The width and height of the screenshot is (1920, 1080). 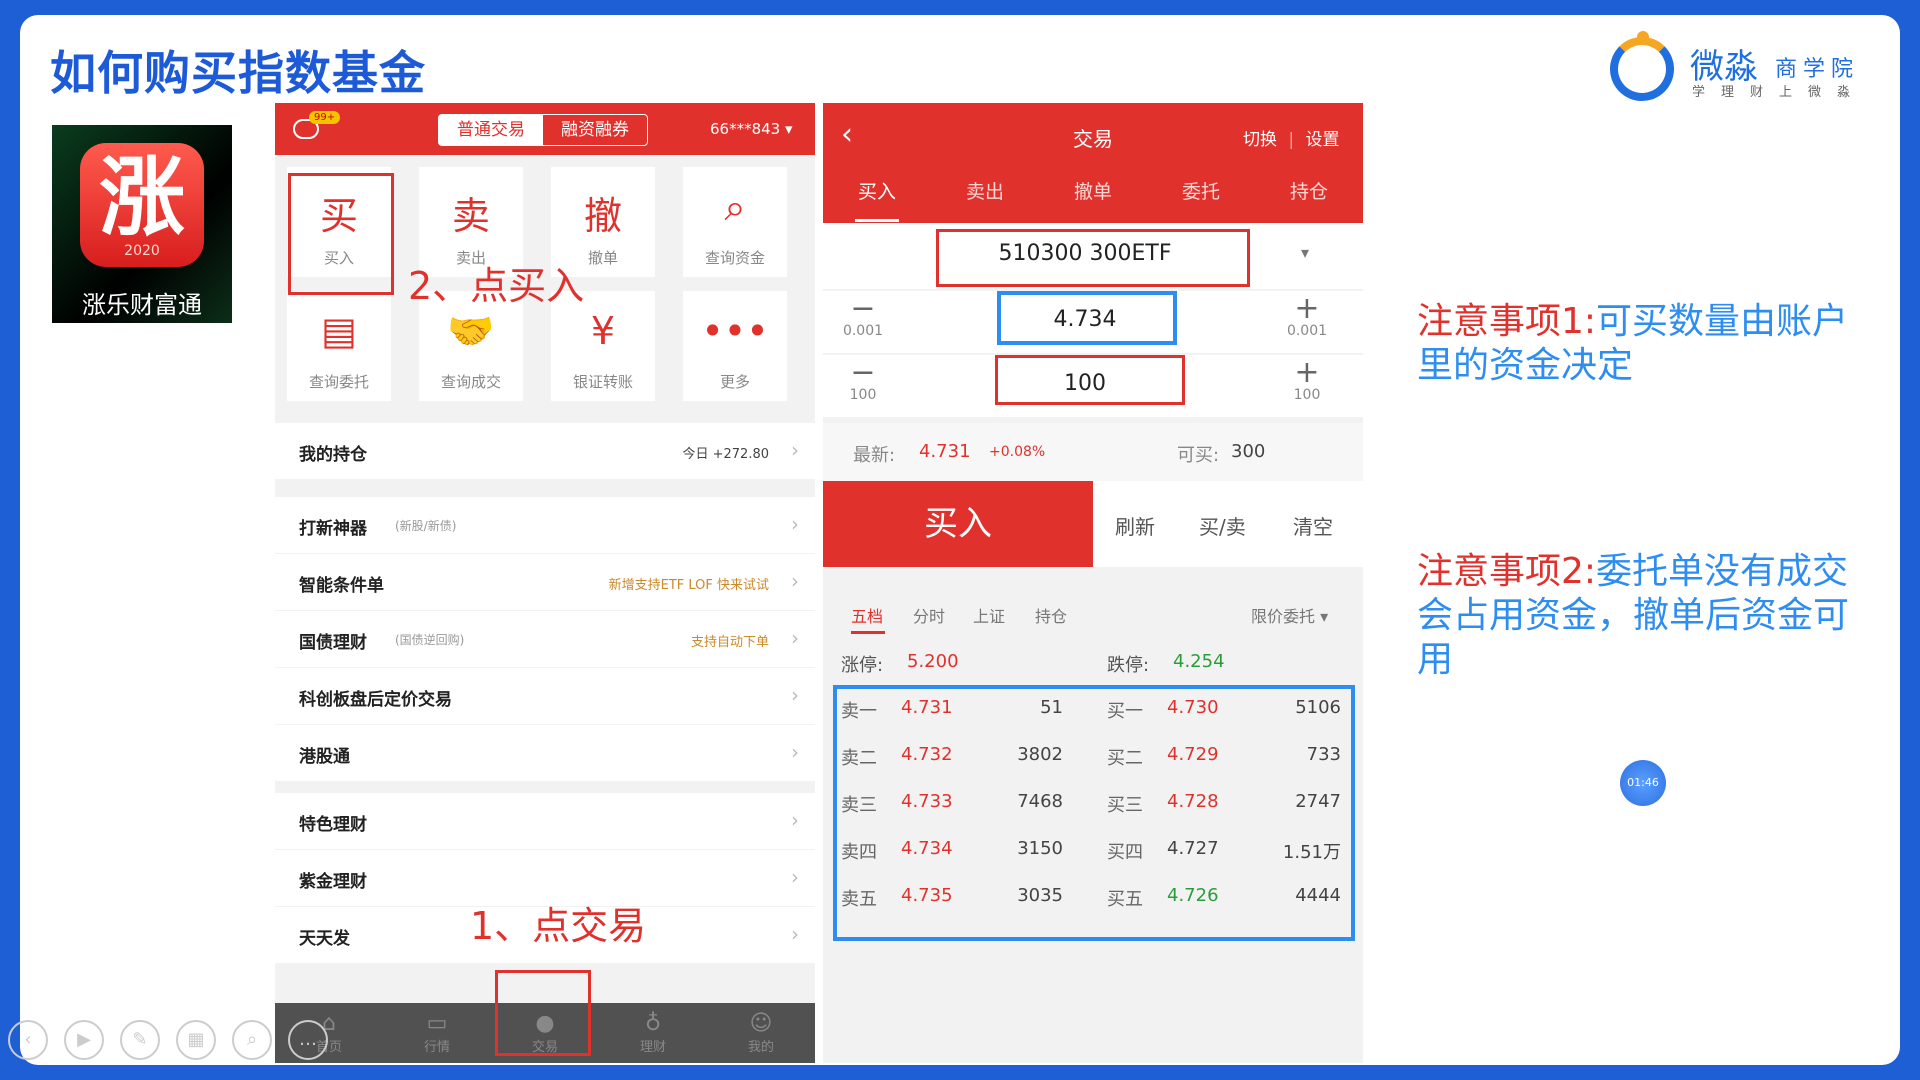 I want to click on note-2: 注意事项2:委托单没有成交会占用资金，撤单后资金可用, so click(x=1637, y=616).